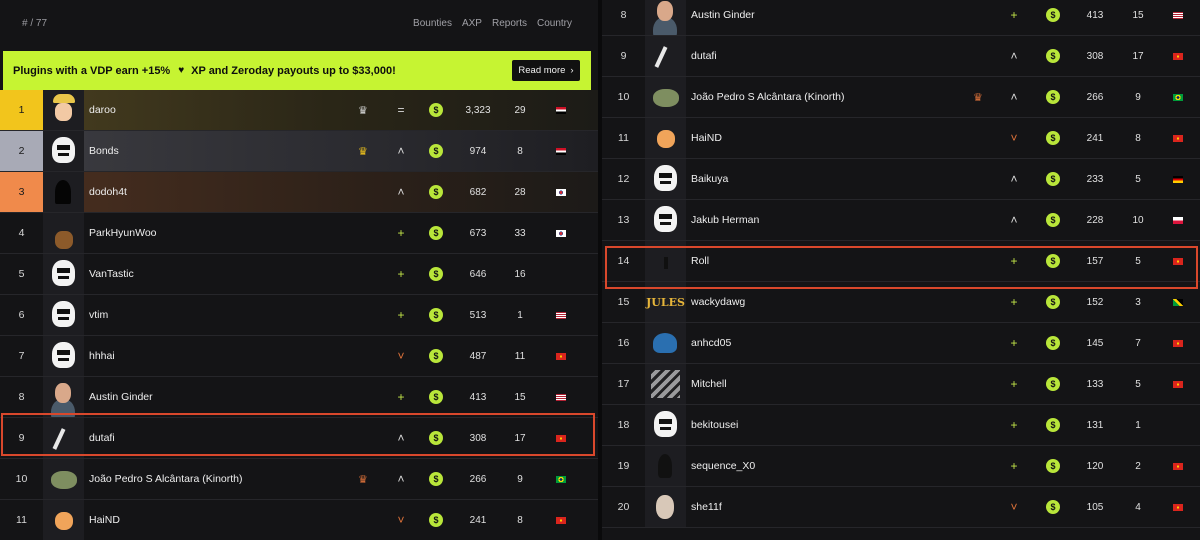 This screenshot has height=540, width=1200. I want to click on username-link: Bonds, so click(104, 151).